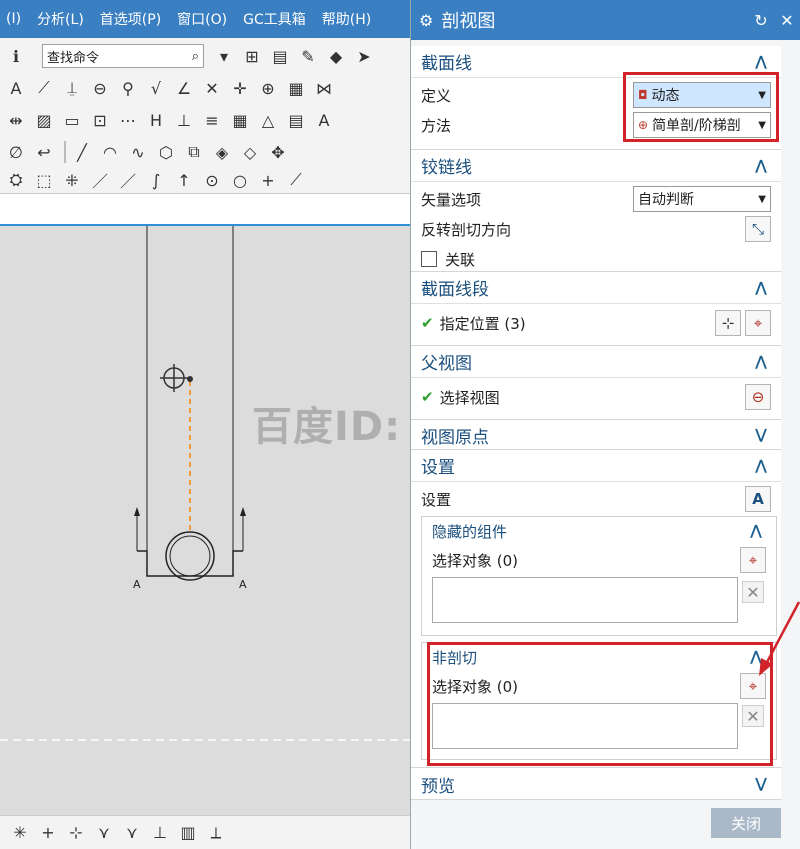 The height and width of the screenshot is (849, 800). Describe the element at coordinates (160, 833) in the screenshot. I see `perp-snap-icon: ⊥` at that location.